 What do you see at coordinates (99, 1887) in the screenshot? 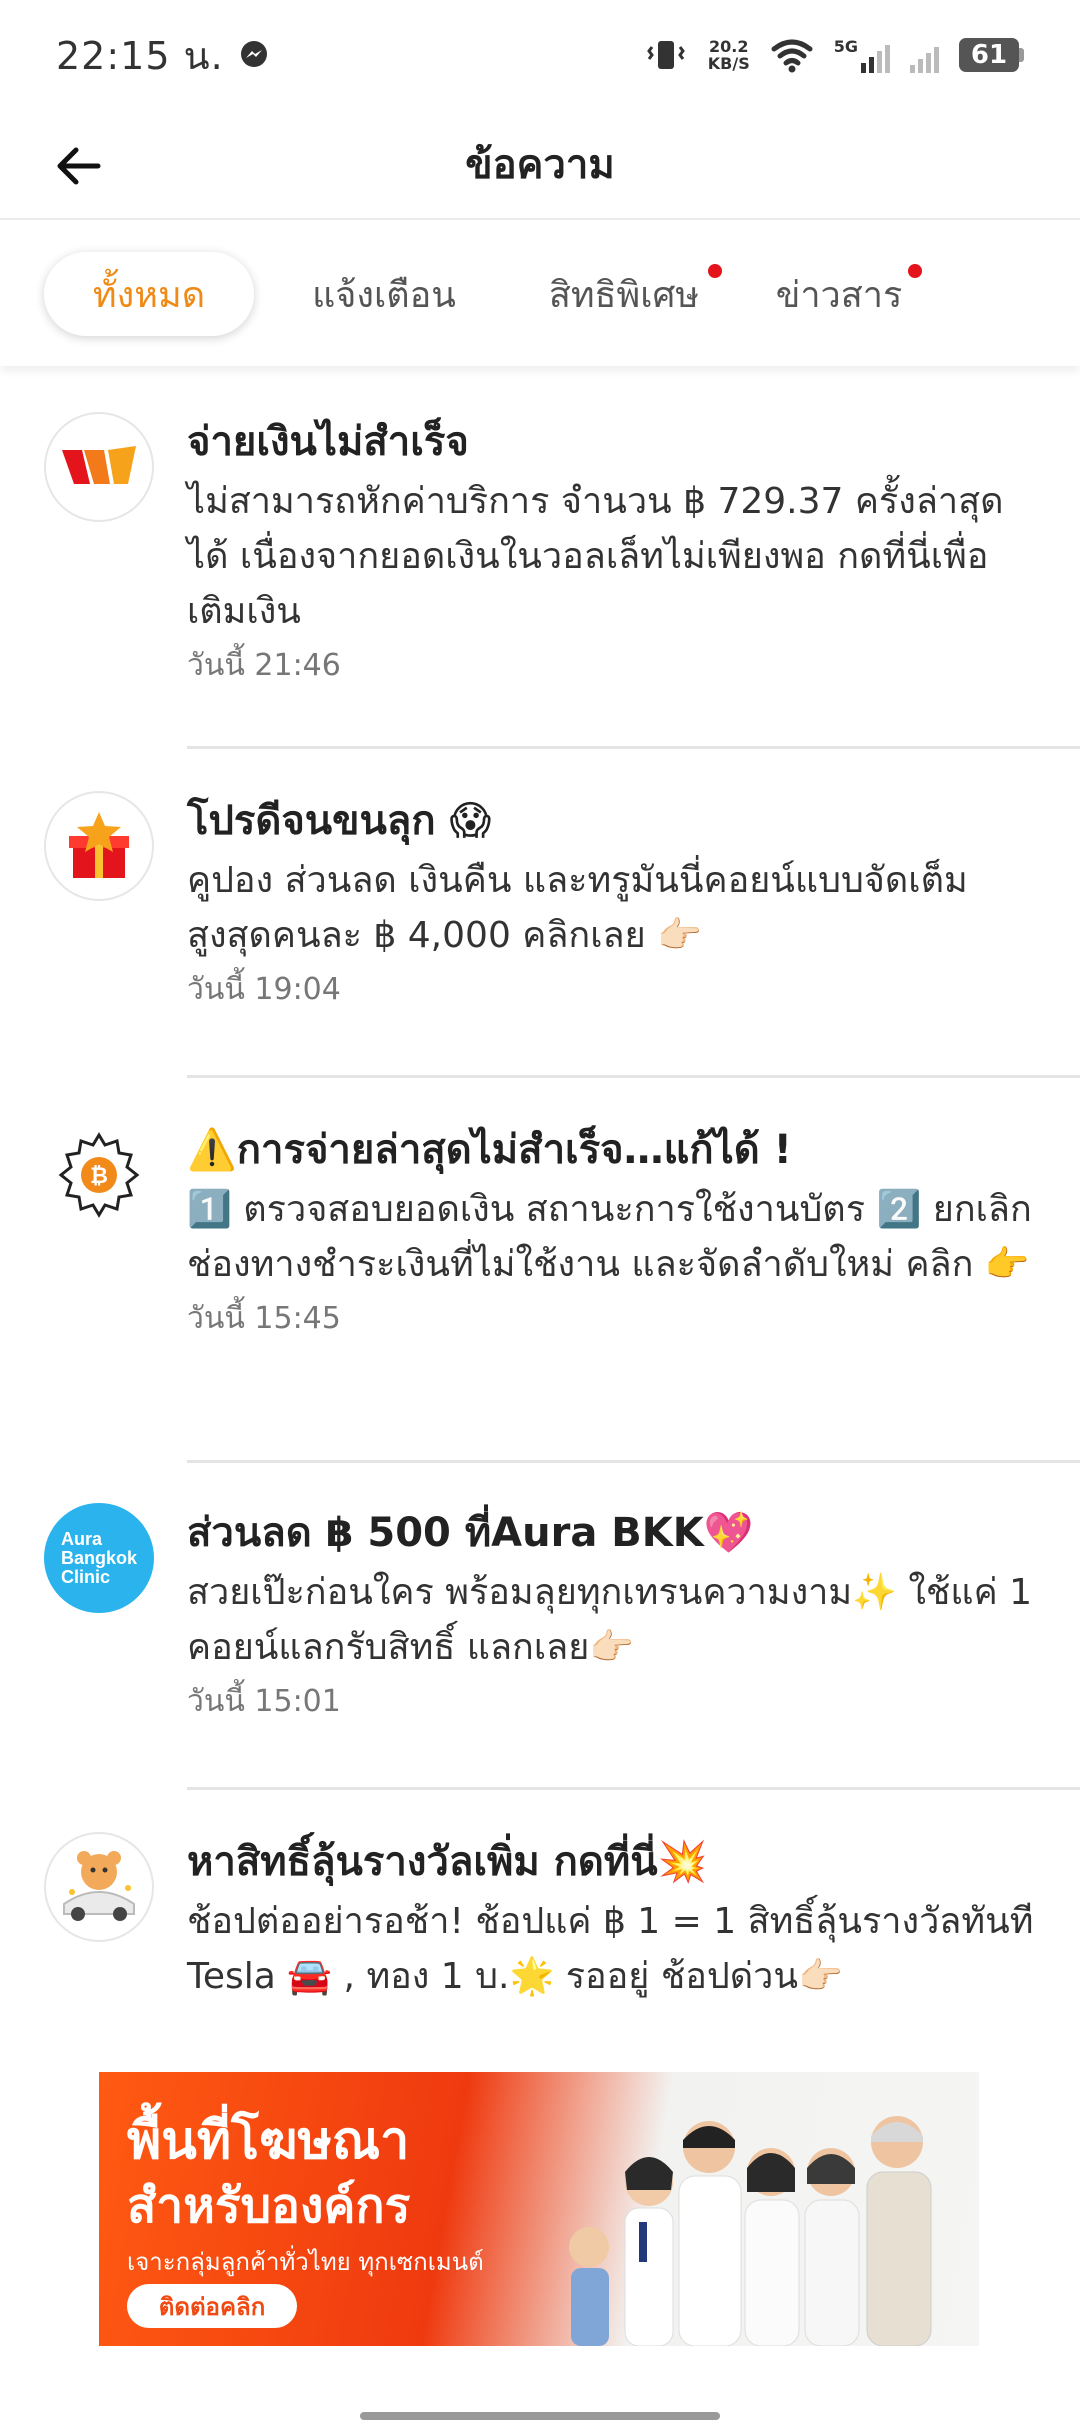
I see `bear-car-icon` at bounding box center [99, 1887].